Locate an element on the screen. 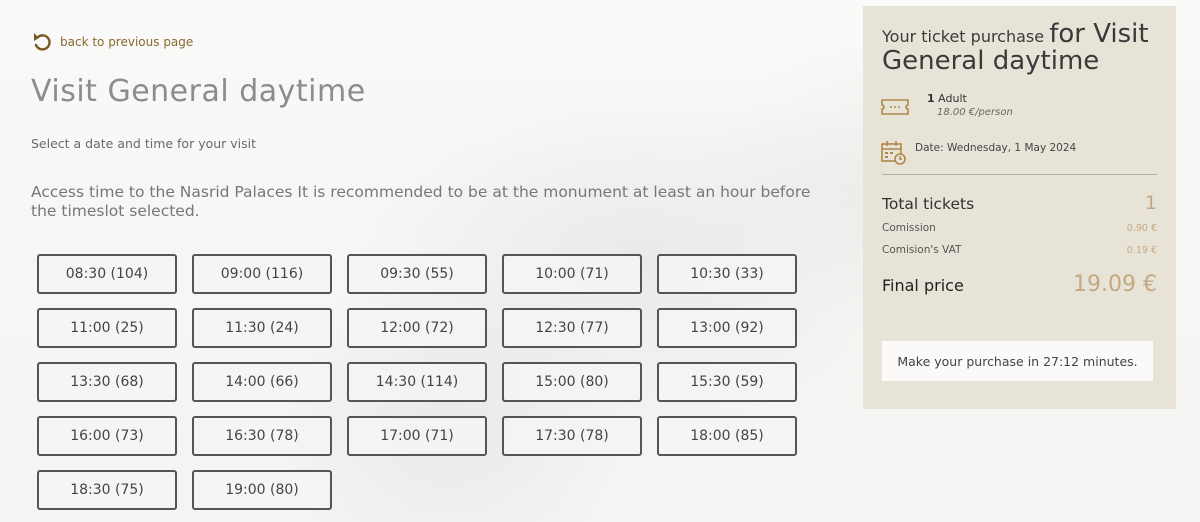  page-title: Visit General daytime is located at coordinates (198, 91).